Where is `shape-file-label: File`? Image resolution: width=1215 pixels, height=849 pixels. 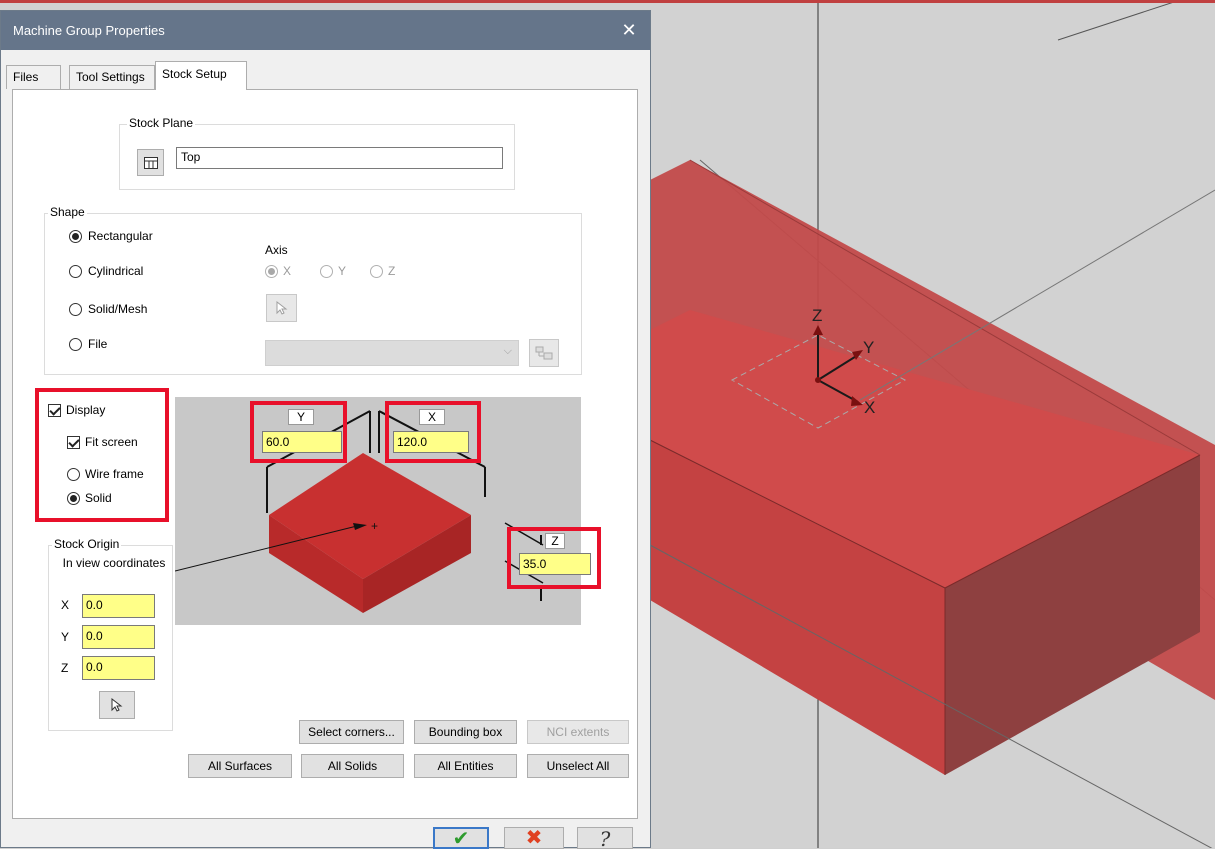
shape-file-label: File is located at coordinates (97, 344).